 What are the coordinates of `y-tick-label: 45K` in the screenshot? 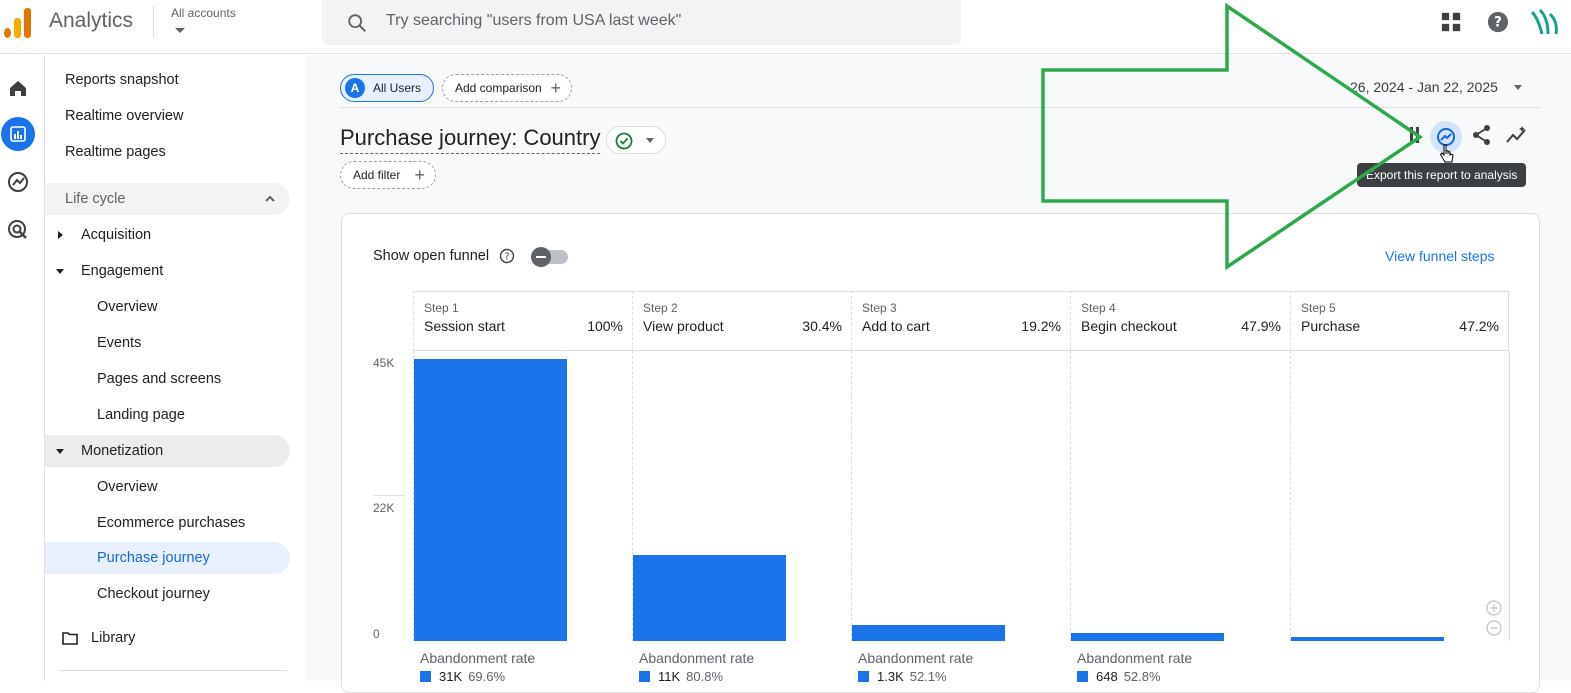 It's located at (384, 363).